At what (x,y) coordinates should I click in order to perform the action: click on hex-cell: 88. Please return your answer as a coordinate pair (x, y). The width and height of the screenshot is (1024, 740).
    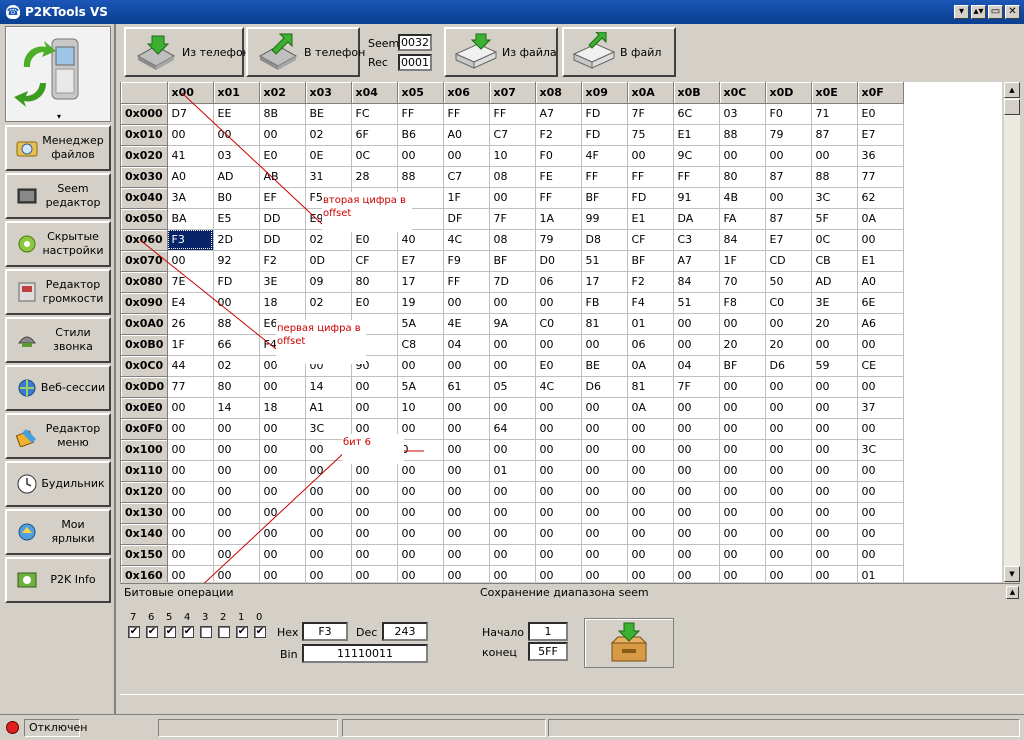
    Looking at the image, I should click on (236, 324).